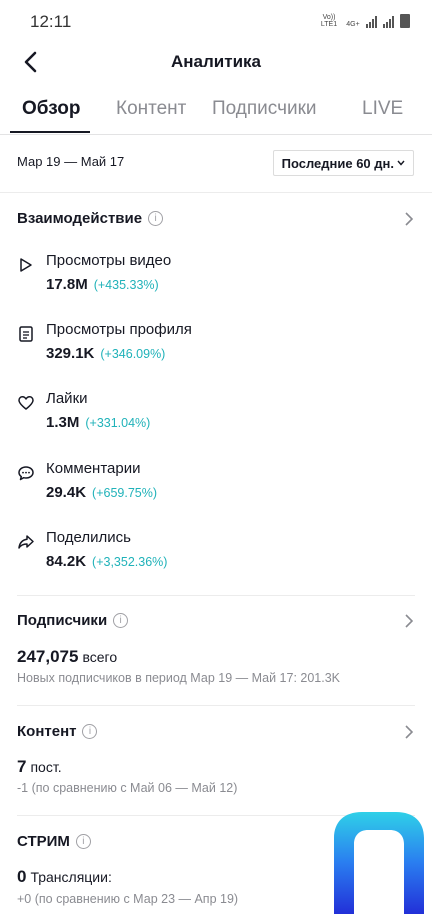 This screenshot has height=920, width=432. What do you see at coordinates (26, 265) in the screenshot?
I see `play-icon` at bounding box center [26, 265].